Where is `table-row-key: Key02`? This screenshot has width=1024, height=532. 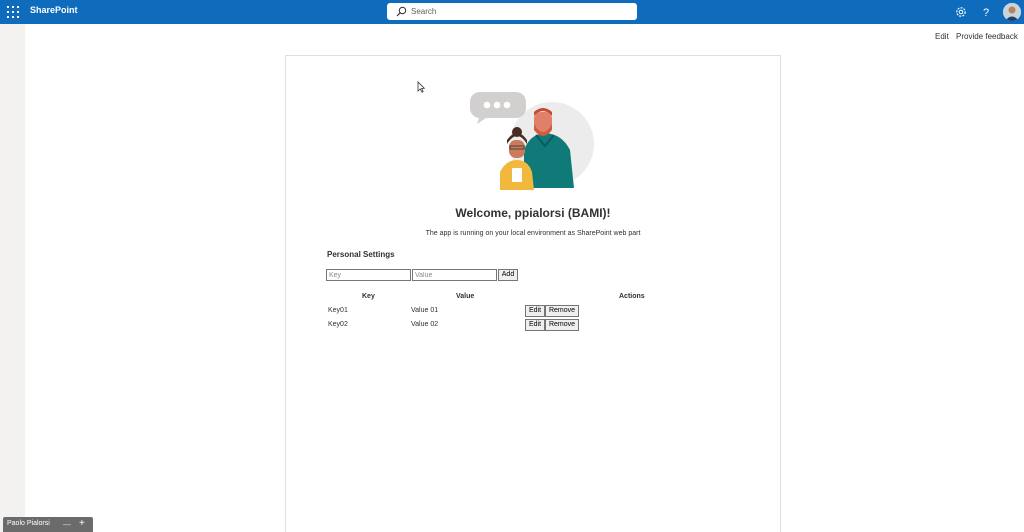
table-row-key: Key02 is located at coordinates (338, 324).